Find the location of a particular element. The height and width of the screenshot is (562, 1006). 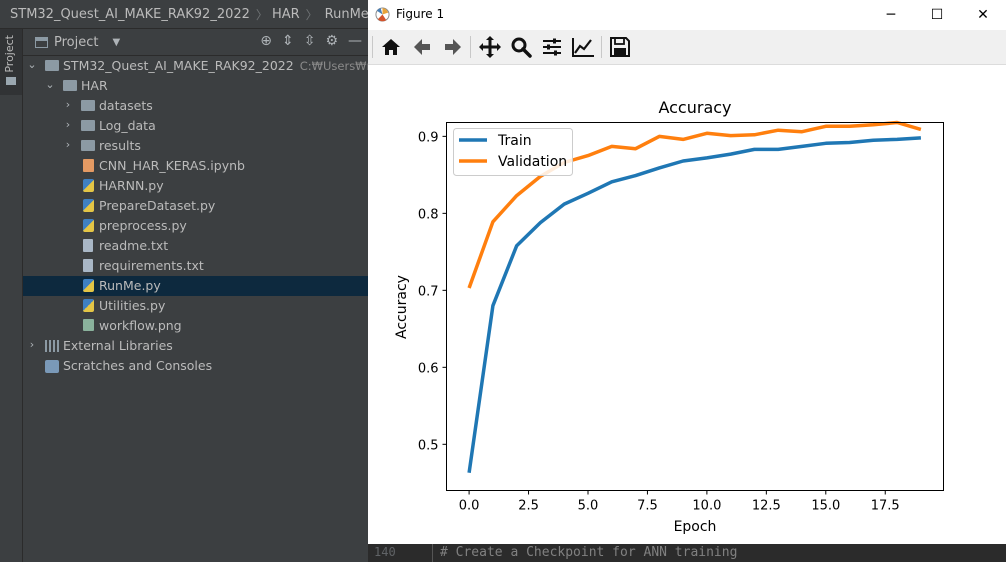

chart-title: Accuracy is located at coordinates (694, 107).